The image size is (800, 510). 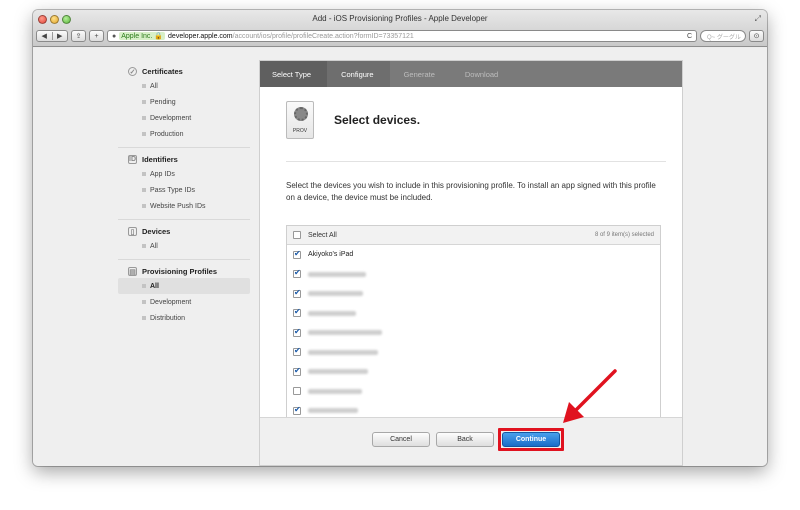 I want to click on sidebar-item-profiles-development: Development, so click(x=184, y=302).